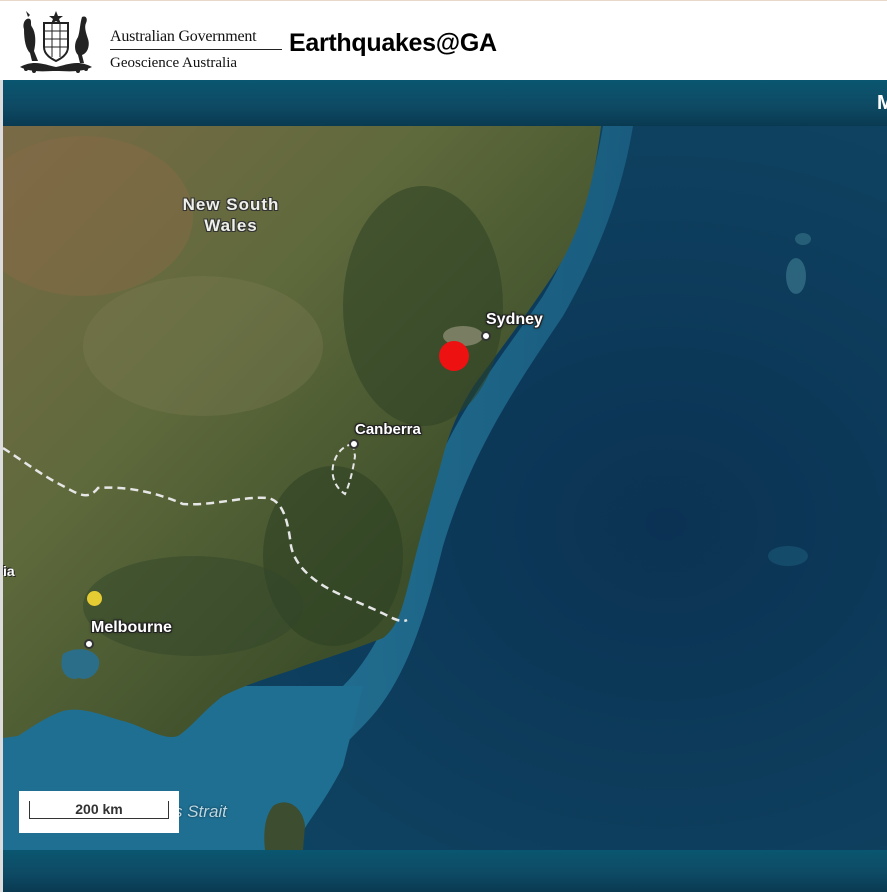  I want to click on city-dot-sydney, so click(486, 336).